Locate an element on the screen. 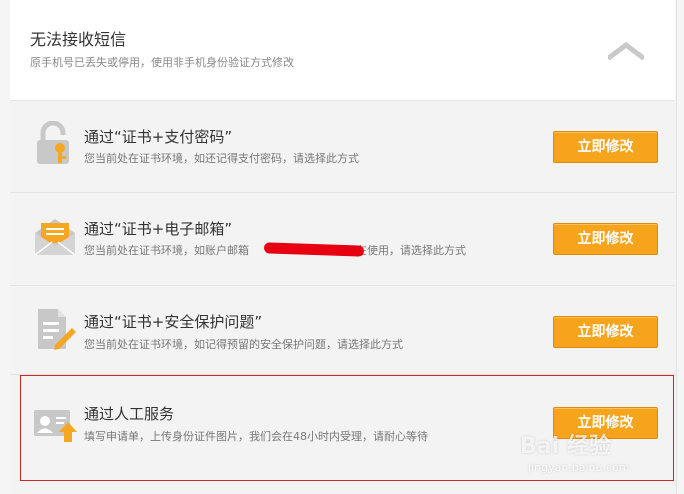 This screenshot has width=684, height=494. option-description: 您当前处在证书环境，如还记得支付密码，请选择此方式 is located at coordinates (221, 158).